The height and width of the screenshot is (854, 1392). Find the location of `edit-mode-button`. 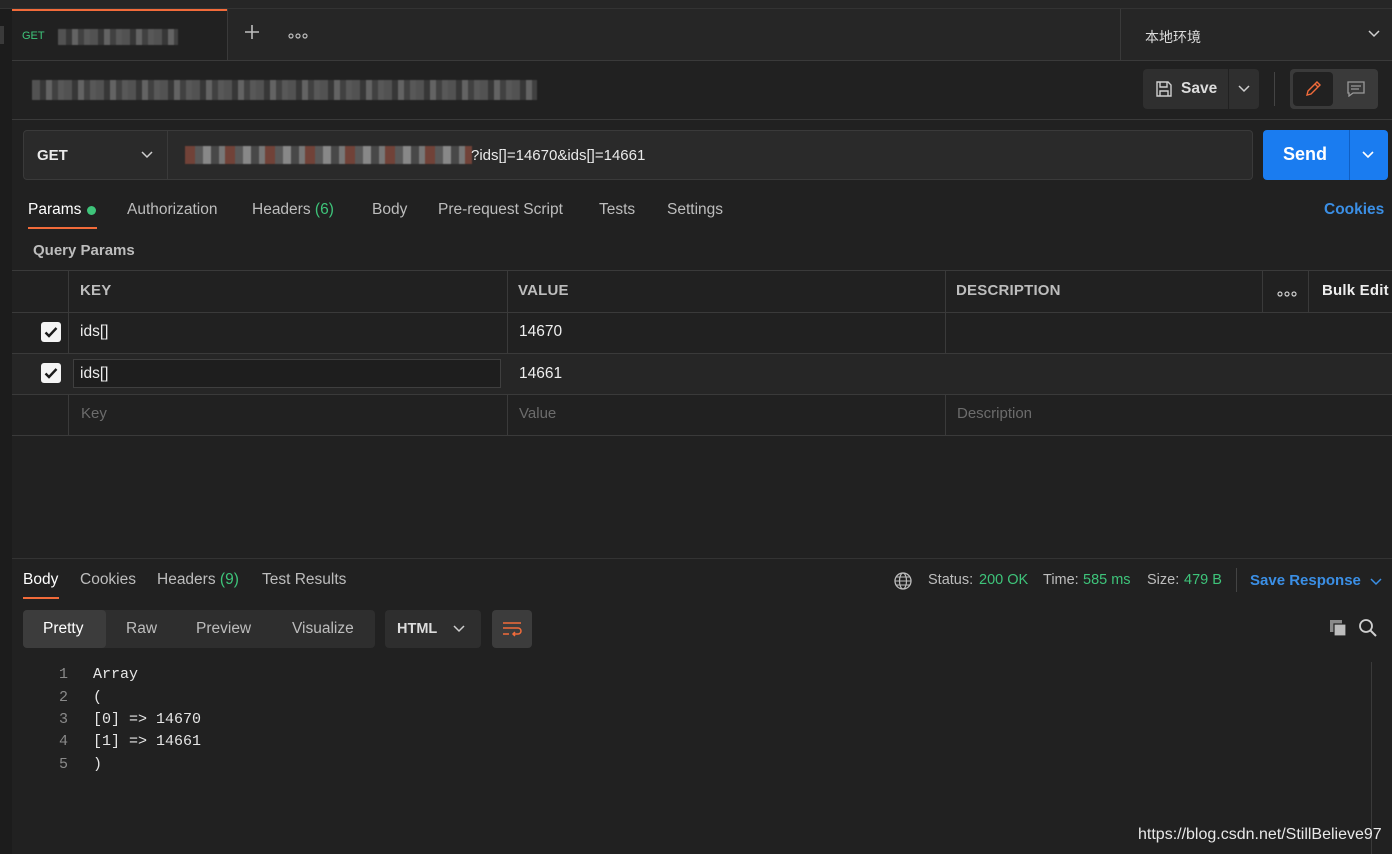

edit-mode-button is located at coordinates (1313, 89).